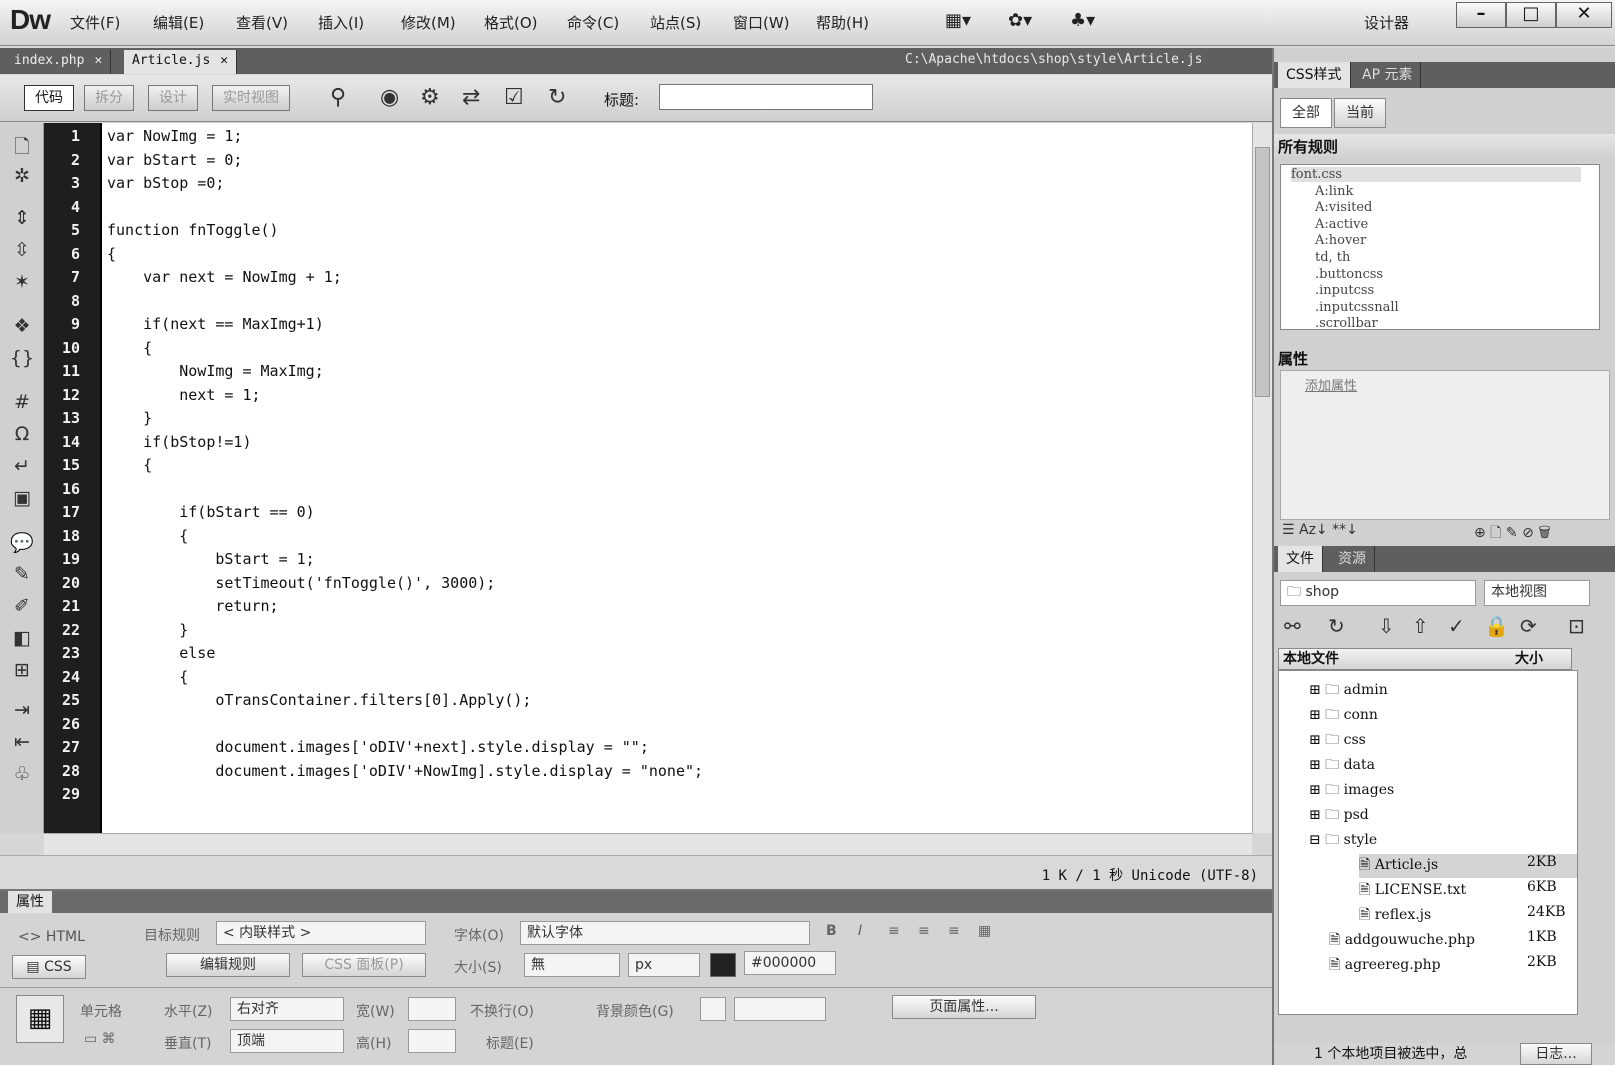 The width and height of the screenshot is (1615, 1065). What do you see at coordinates (1445, 445) in the screenshot?
I see `attributes-list: 添加属性` at bounding box center [1445, 445].